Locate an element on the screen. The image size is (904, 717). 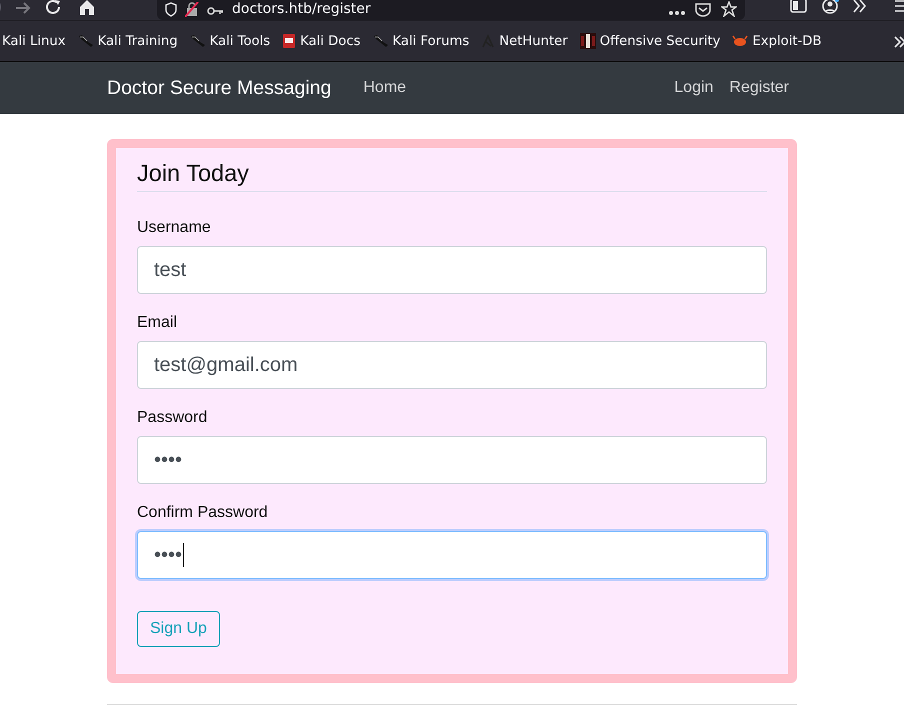
forward-icon is located at coordinates (23, 8).